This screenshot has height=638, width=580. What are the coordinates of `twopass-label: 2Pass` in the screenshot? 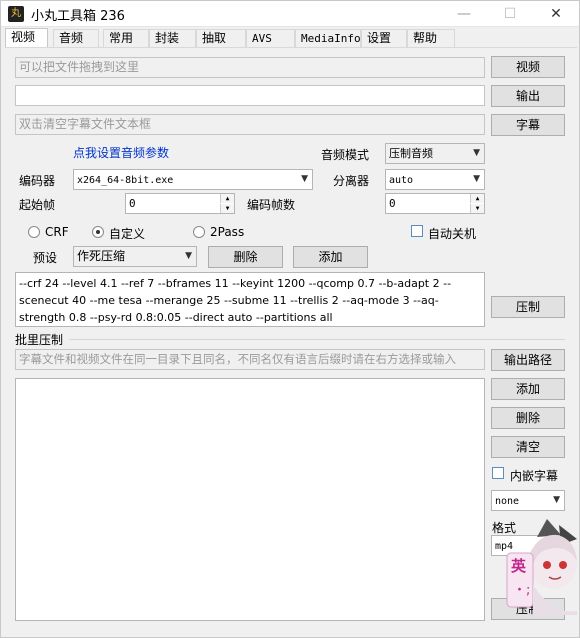 It's located at (227, 232).